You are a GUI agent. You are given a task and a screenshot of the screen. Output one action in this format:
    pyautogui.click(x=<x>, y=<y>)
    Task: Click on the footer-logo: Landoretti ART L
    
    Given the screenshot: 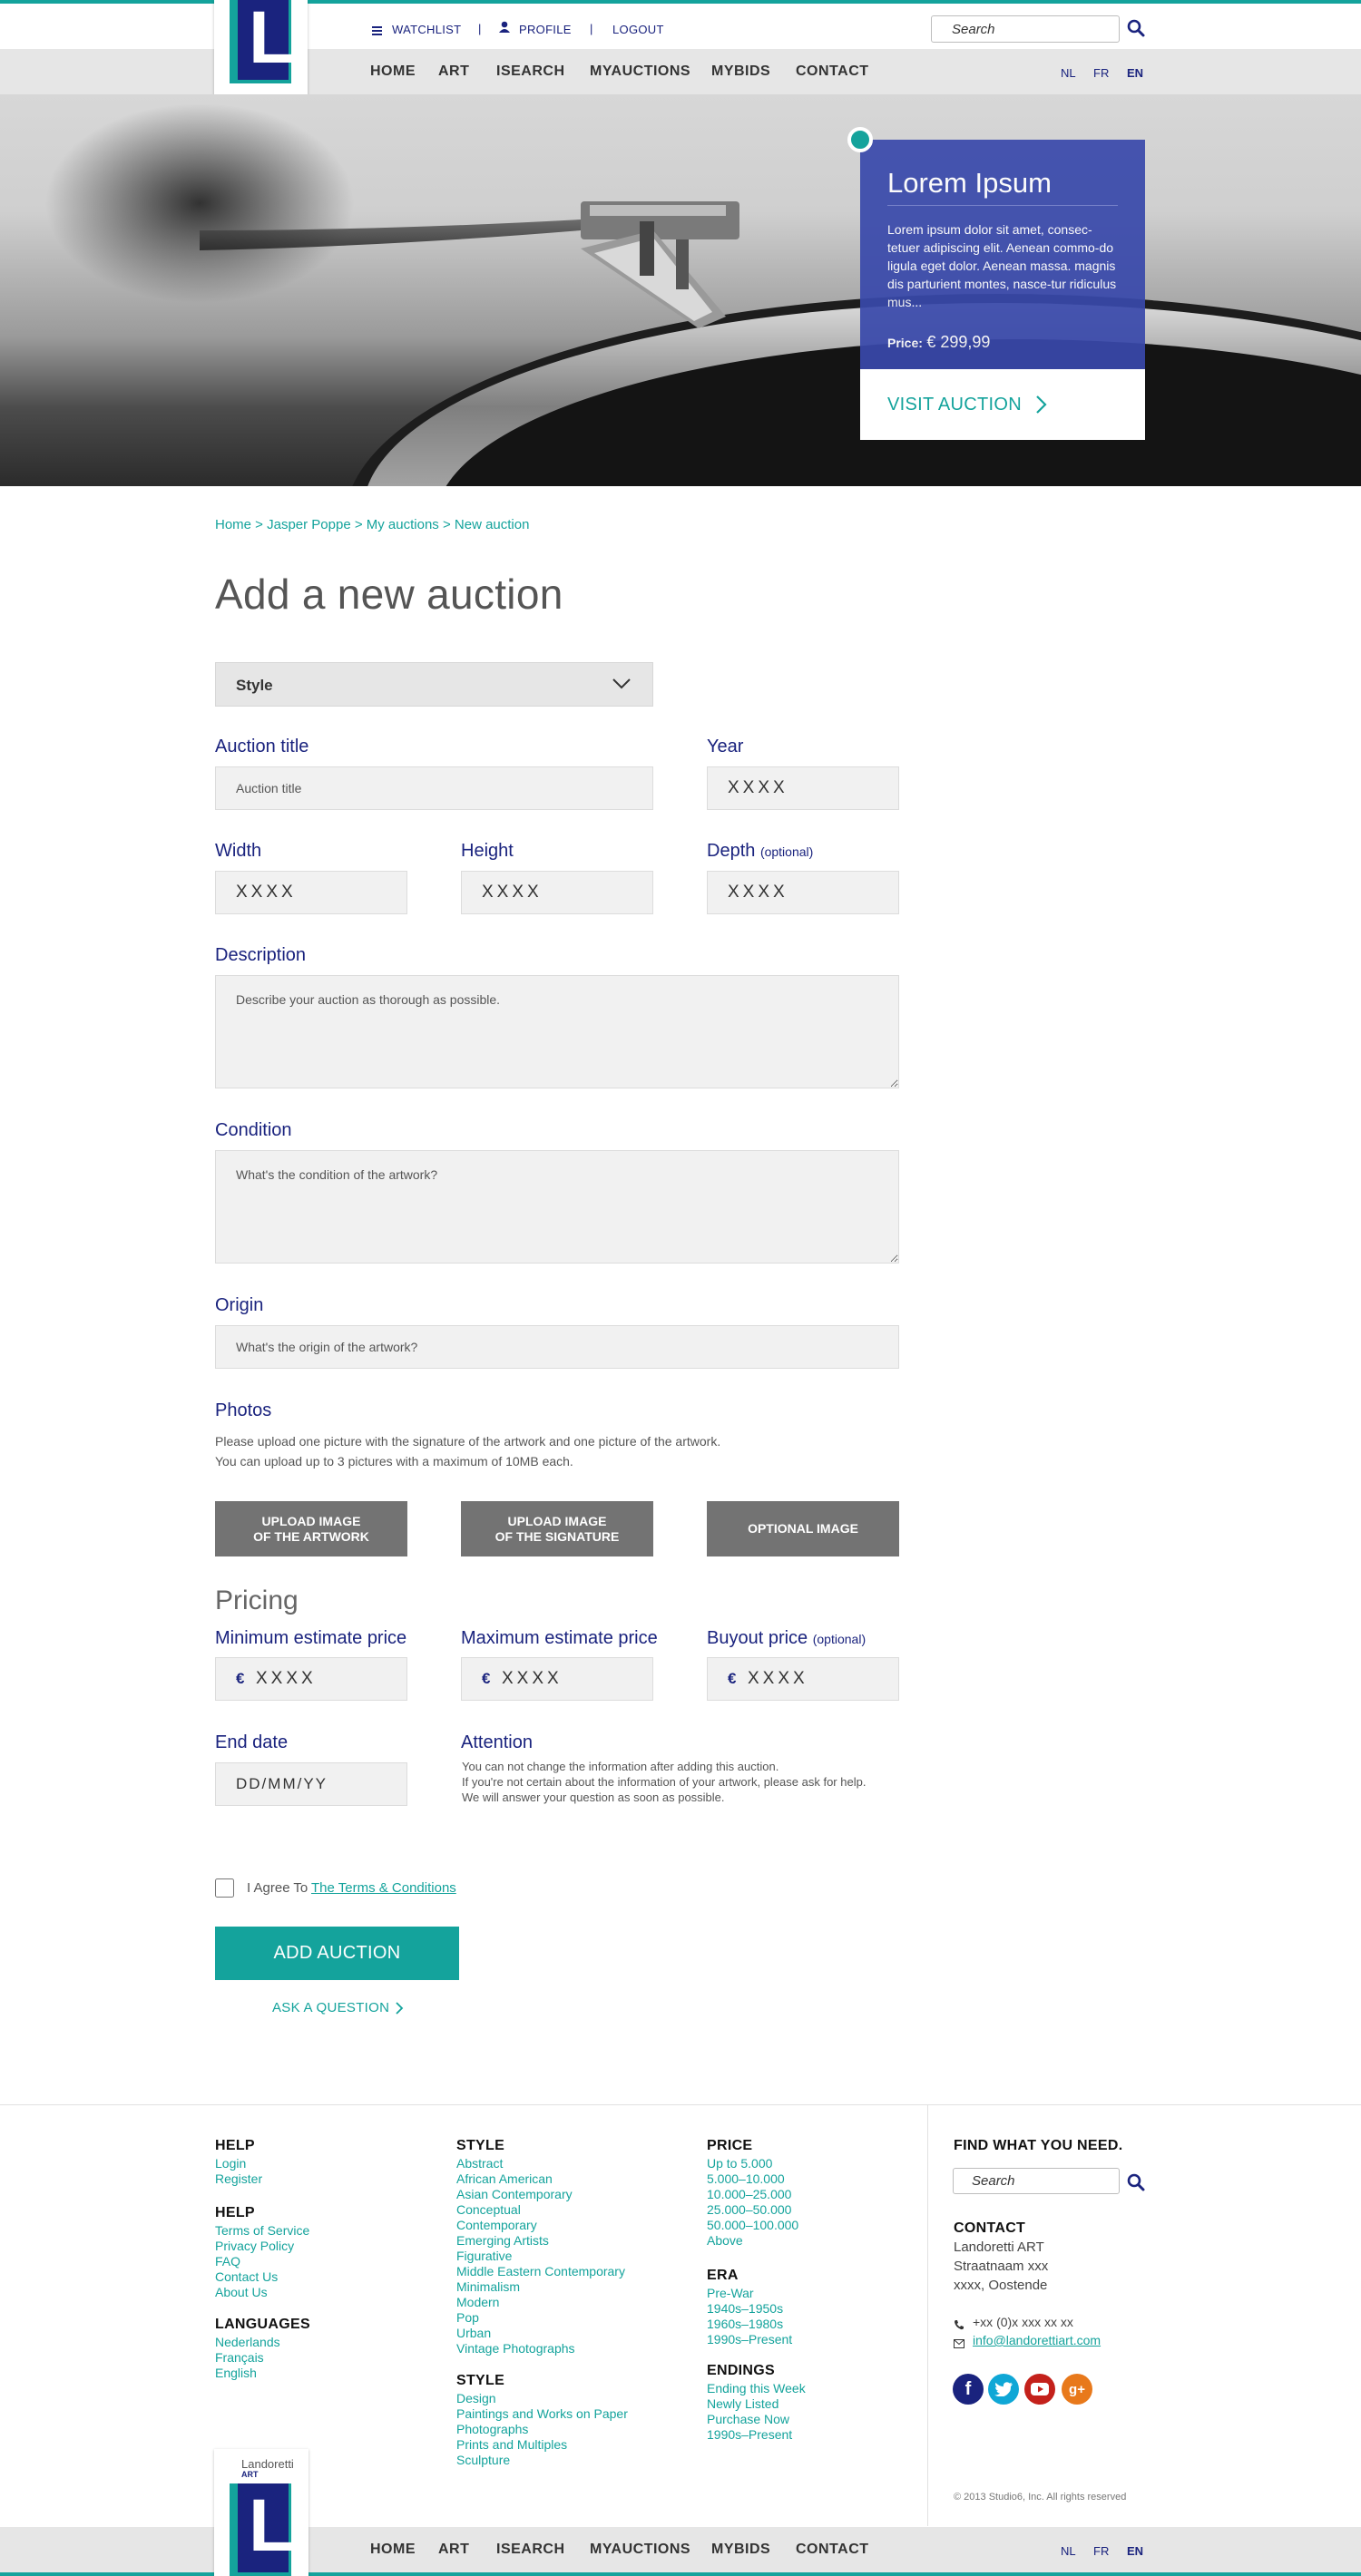 What is the action you would take?
    pyautogui.click(x=261, y=2512)
    